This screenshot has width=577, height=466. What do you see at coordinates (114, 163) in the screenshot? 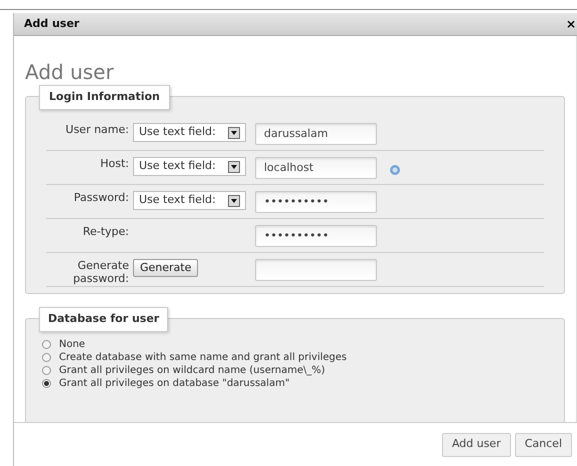
I see `field-label: Host:` at bounding box center [114, 163].